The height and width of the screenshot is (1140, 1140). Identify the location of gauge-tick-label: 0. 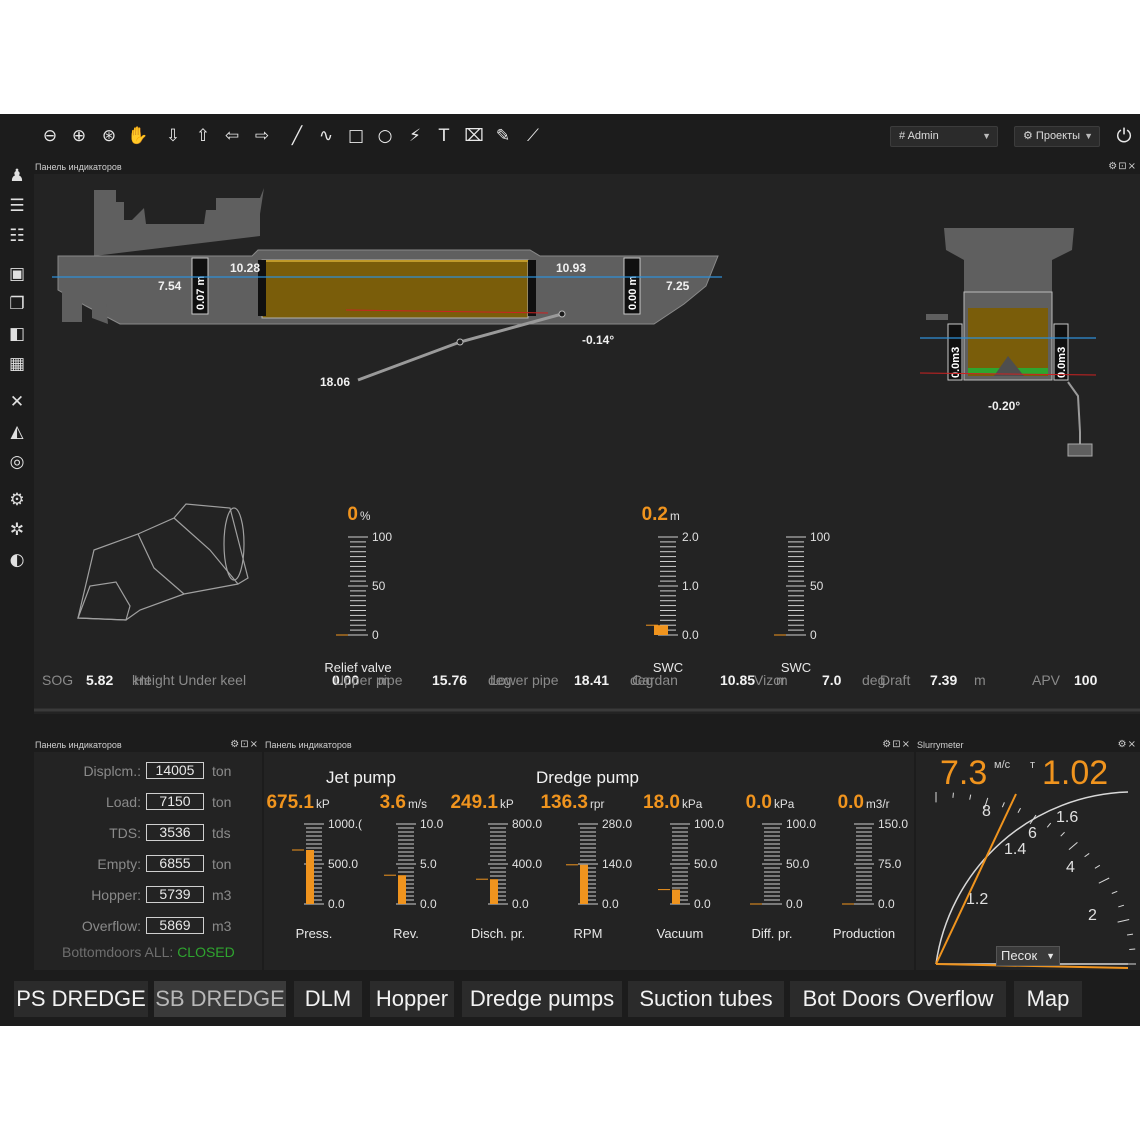
(375, 635).